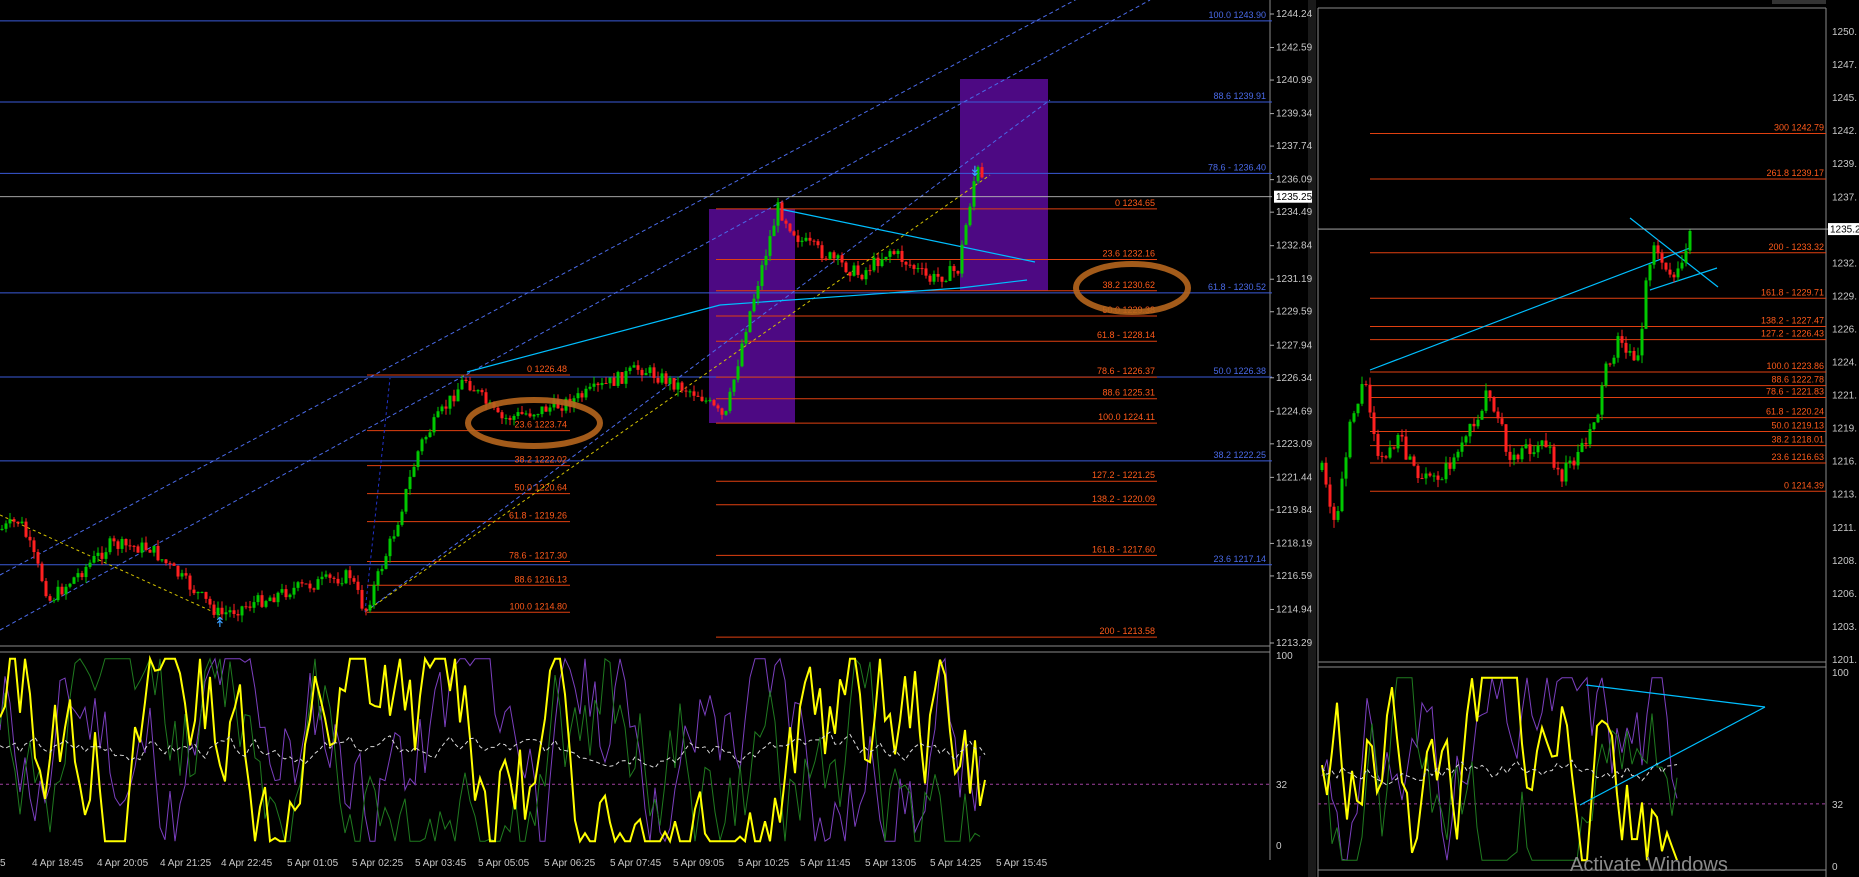 The width and height of the screenshot is (1859, 877). I want to click on red-fib-label: 100.0 1214.80, so click(538, 606).